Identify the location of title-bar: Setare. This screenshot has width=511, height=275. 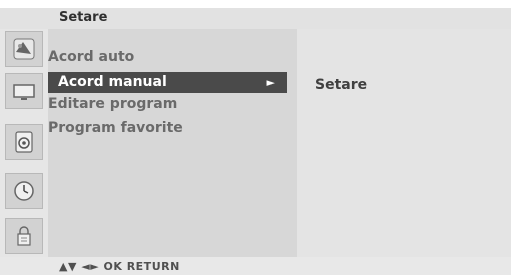
(255, 18).